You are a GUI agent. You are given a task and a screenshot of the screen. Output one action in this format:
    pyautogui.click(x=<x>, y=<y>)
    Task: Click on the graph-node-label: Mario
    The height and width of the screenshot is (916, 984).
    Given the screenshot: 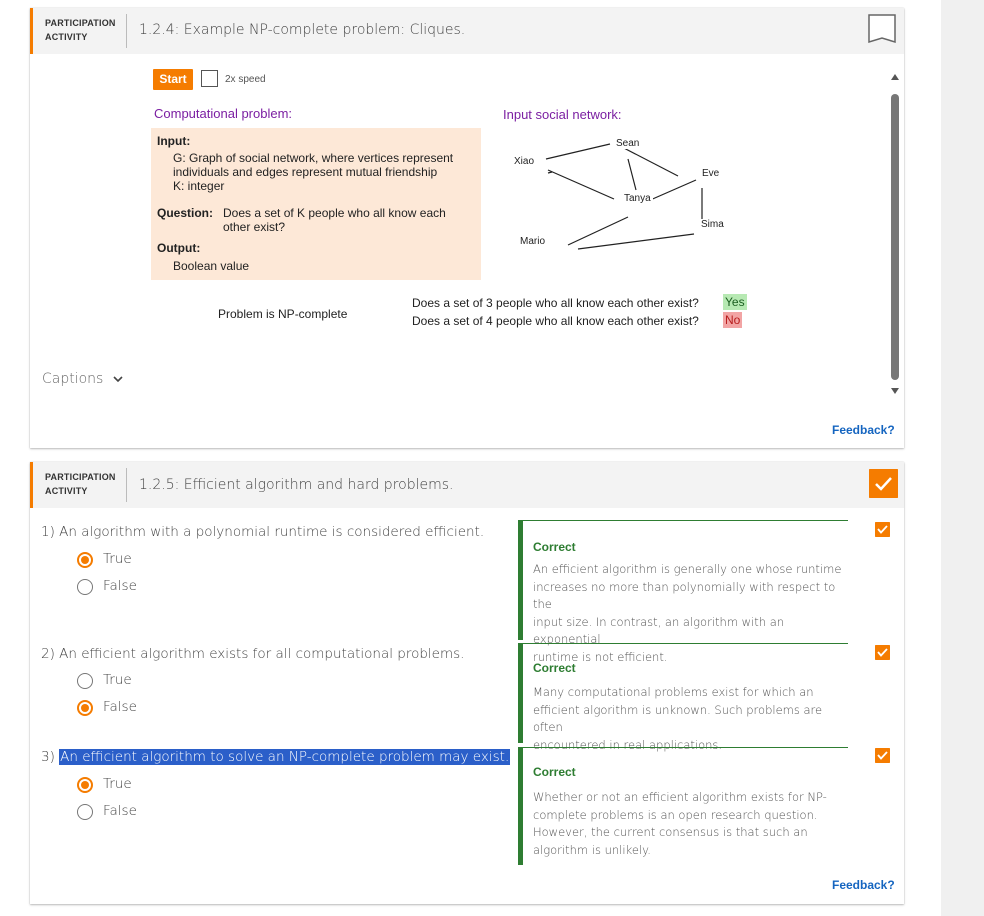 What is the action you would take?
    pyautogui.click(x=533, y=241)
    